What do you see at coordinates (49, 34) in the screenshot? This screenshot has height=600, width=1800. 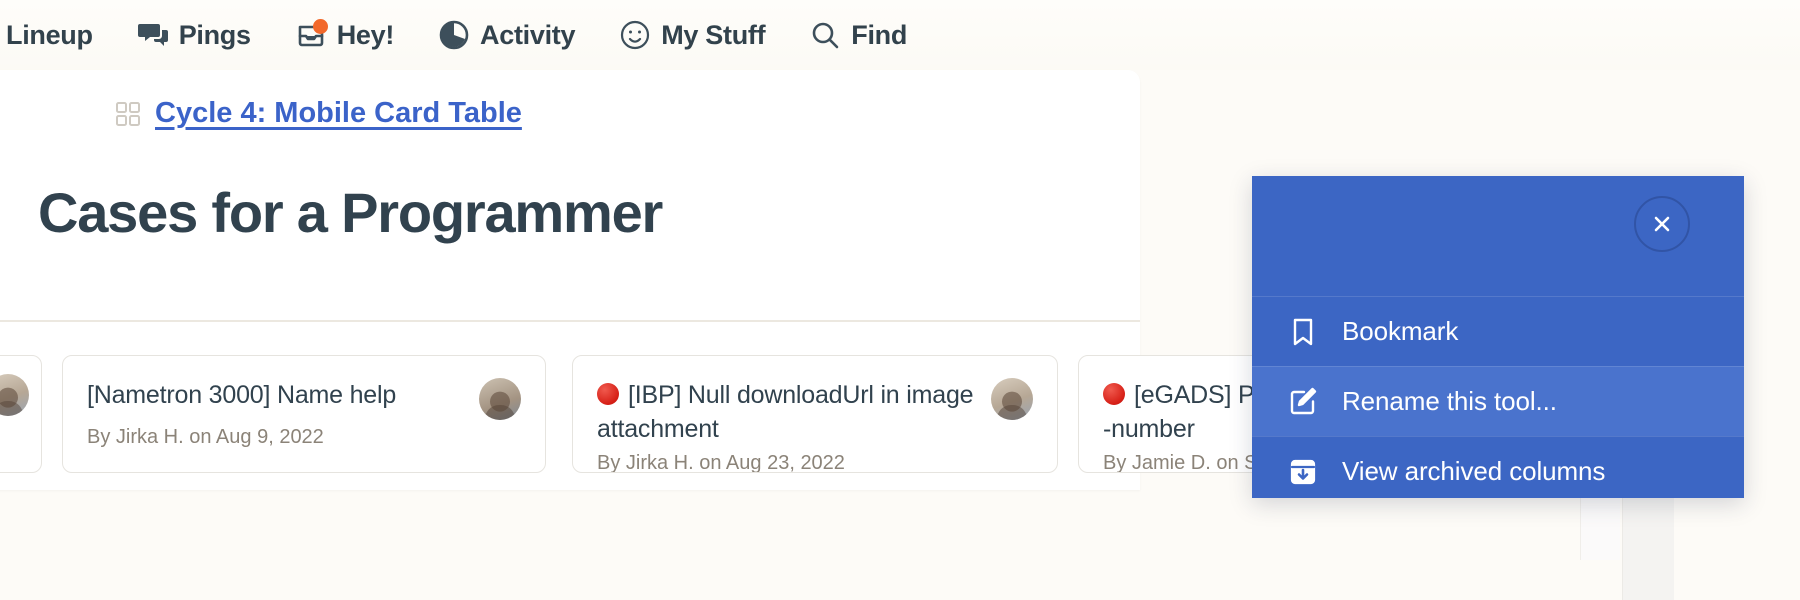 I see `nav-label-lineup: Lineup` at bounding box center [49, 34].